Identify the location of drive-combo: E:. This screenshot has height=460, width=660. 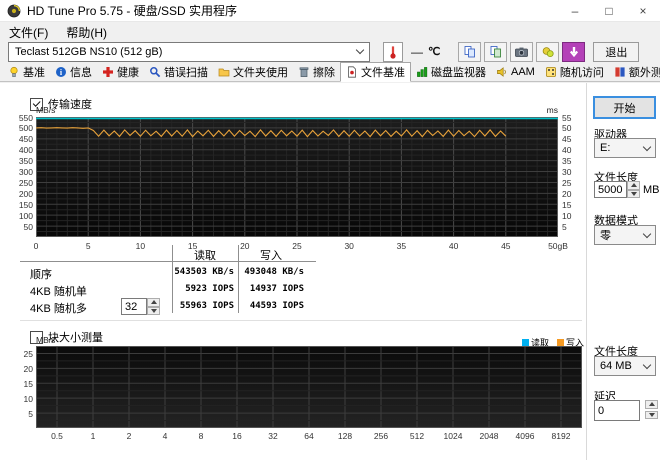
(625, 148).